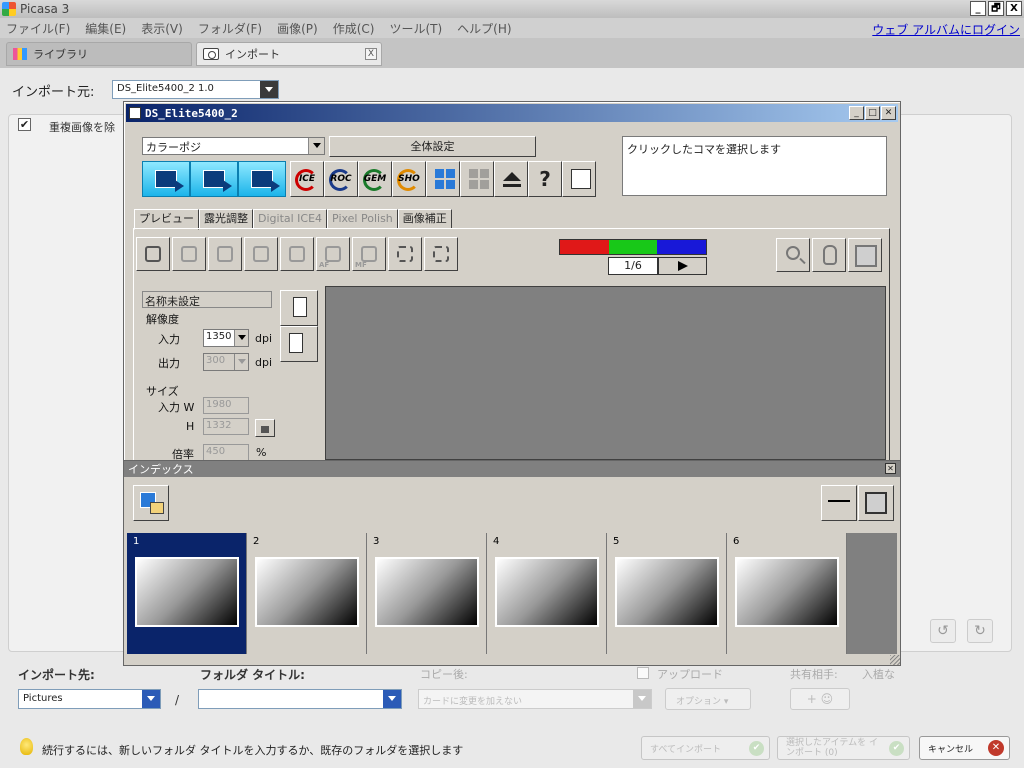 This screenshot has width=1024, height=768. Describe the element at coordinates (477, 179) in the screenshot. I see `film-holder-button` at that location.